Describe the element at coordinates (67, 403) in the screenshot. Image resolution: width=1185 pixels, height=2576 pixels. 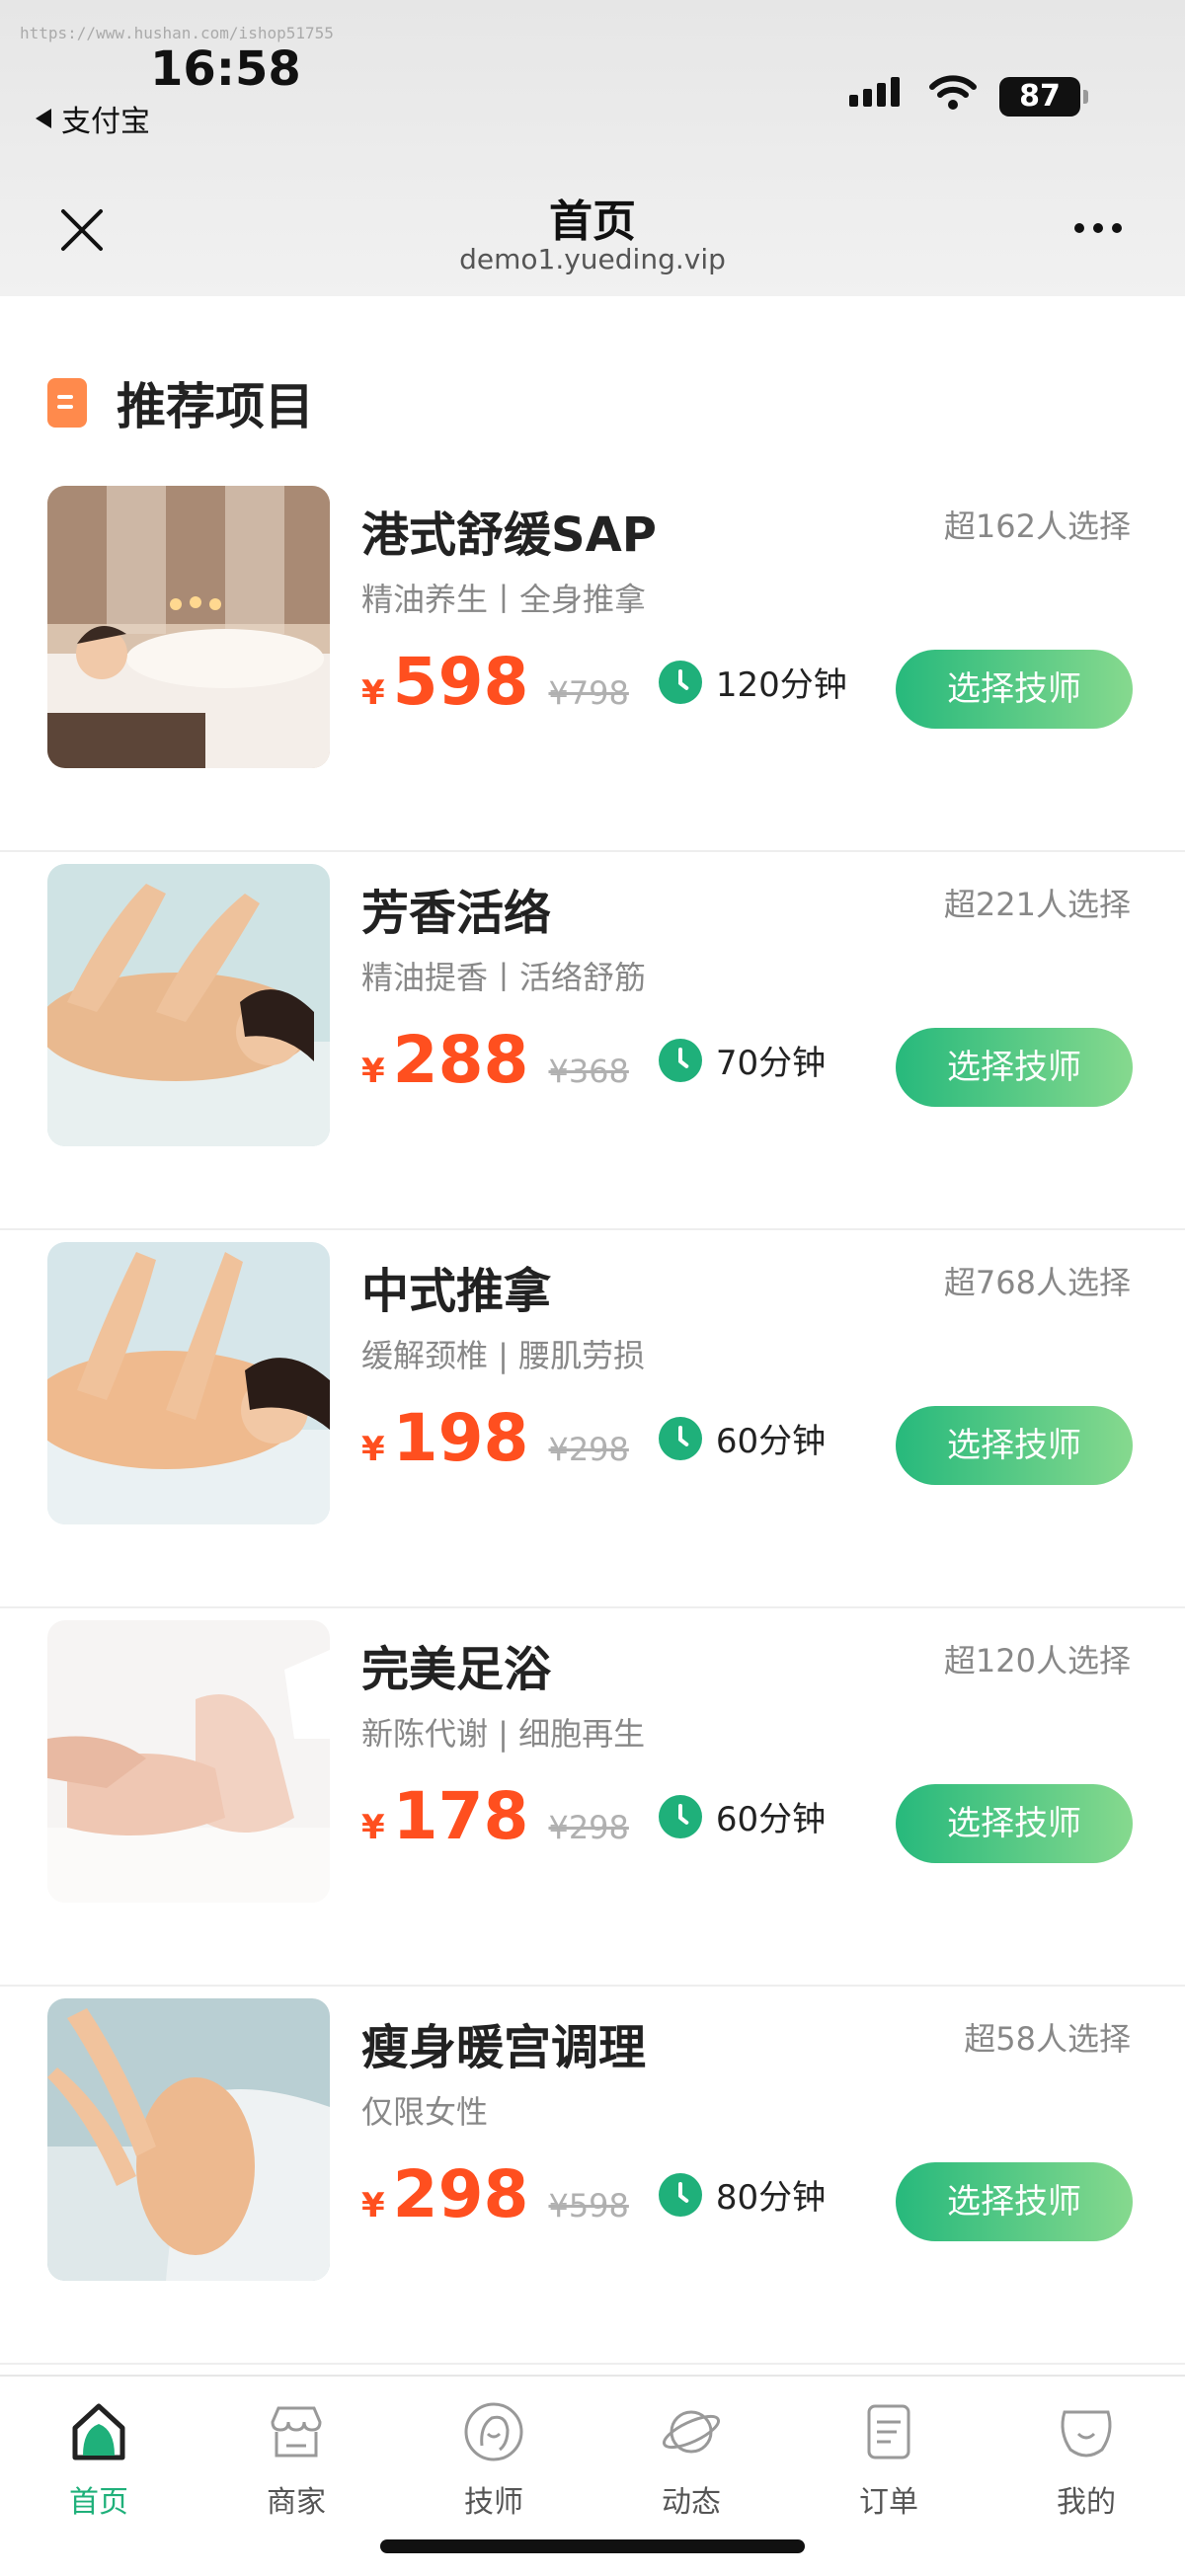
I see `document-icon` at that location.